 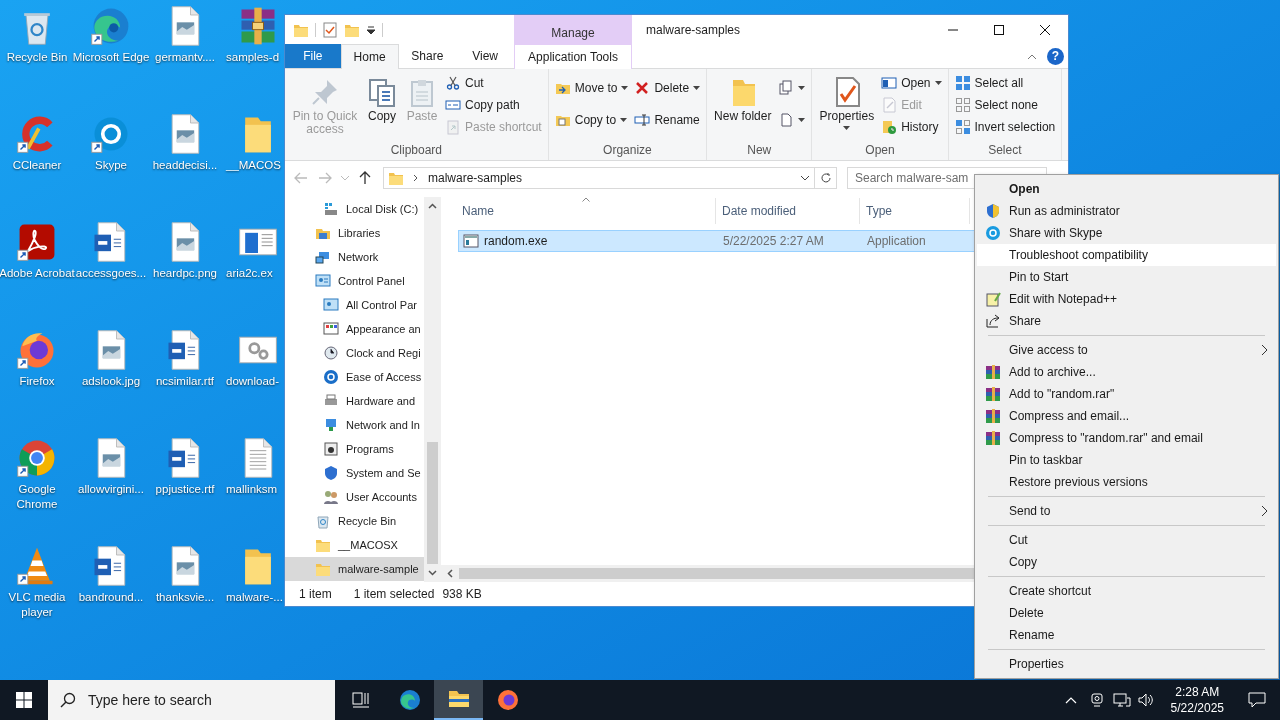 What do you see at coordinates (453, 127) in the screenshot?
I see `shortcut-icon` at bounding box center [453, 127].